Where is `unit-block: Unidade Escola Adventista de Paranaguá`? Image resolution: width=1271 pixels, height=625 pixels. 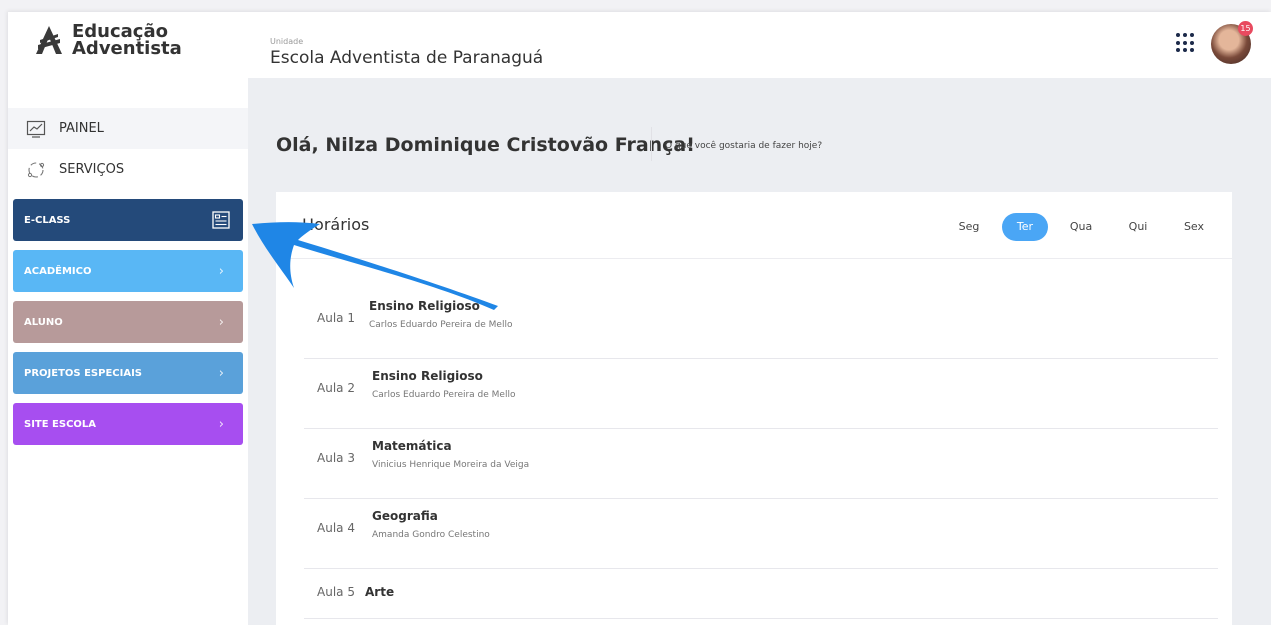 unit-block: Unidade Escola Adventista de Paranaguá is located at coordinates (406, 53).